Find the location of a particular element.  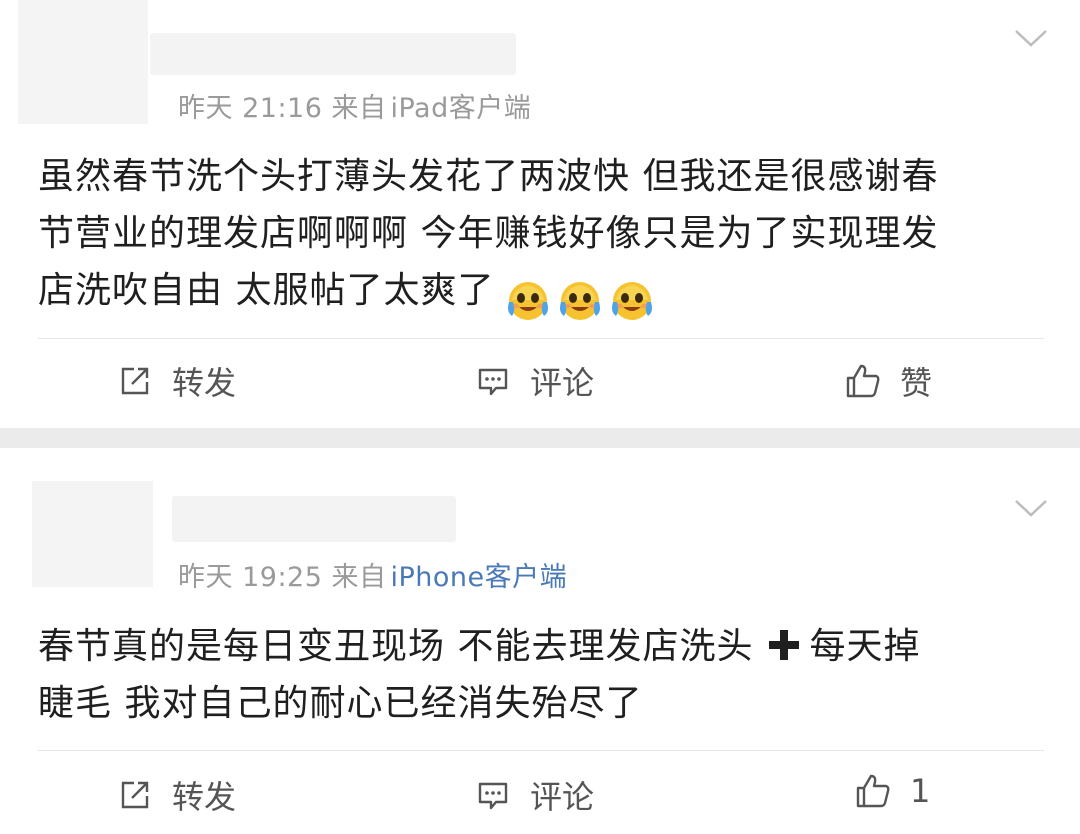

like-button: 1 is located at coordinates (892, 791).